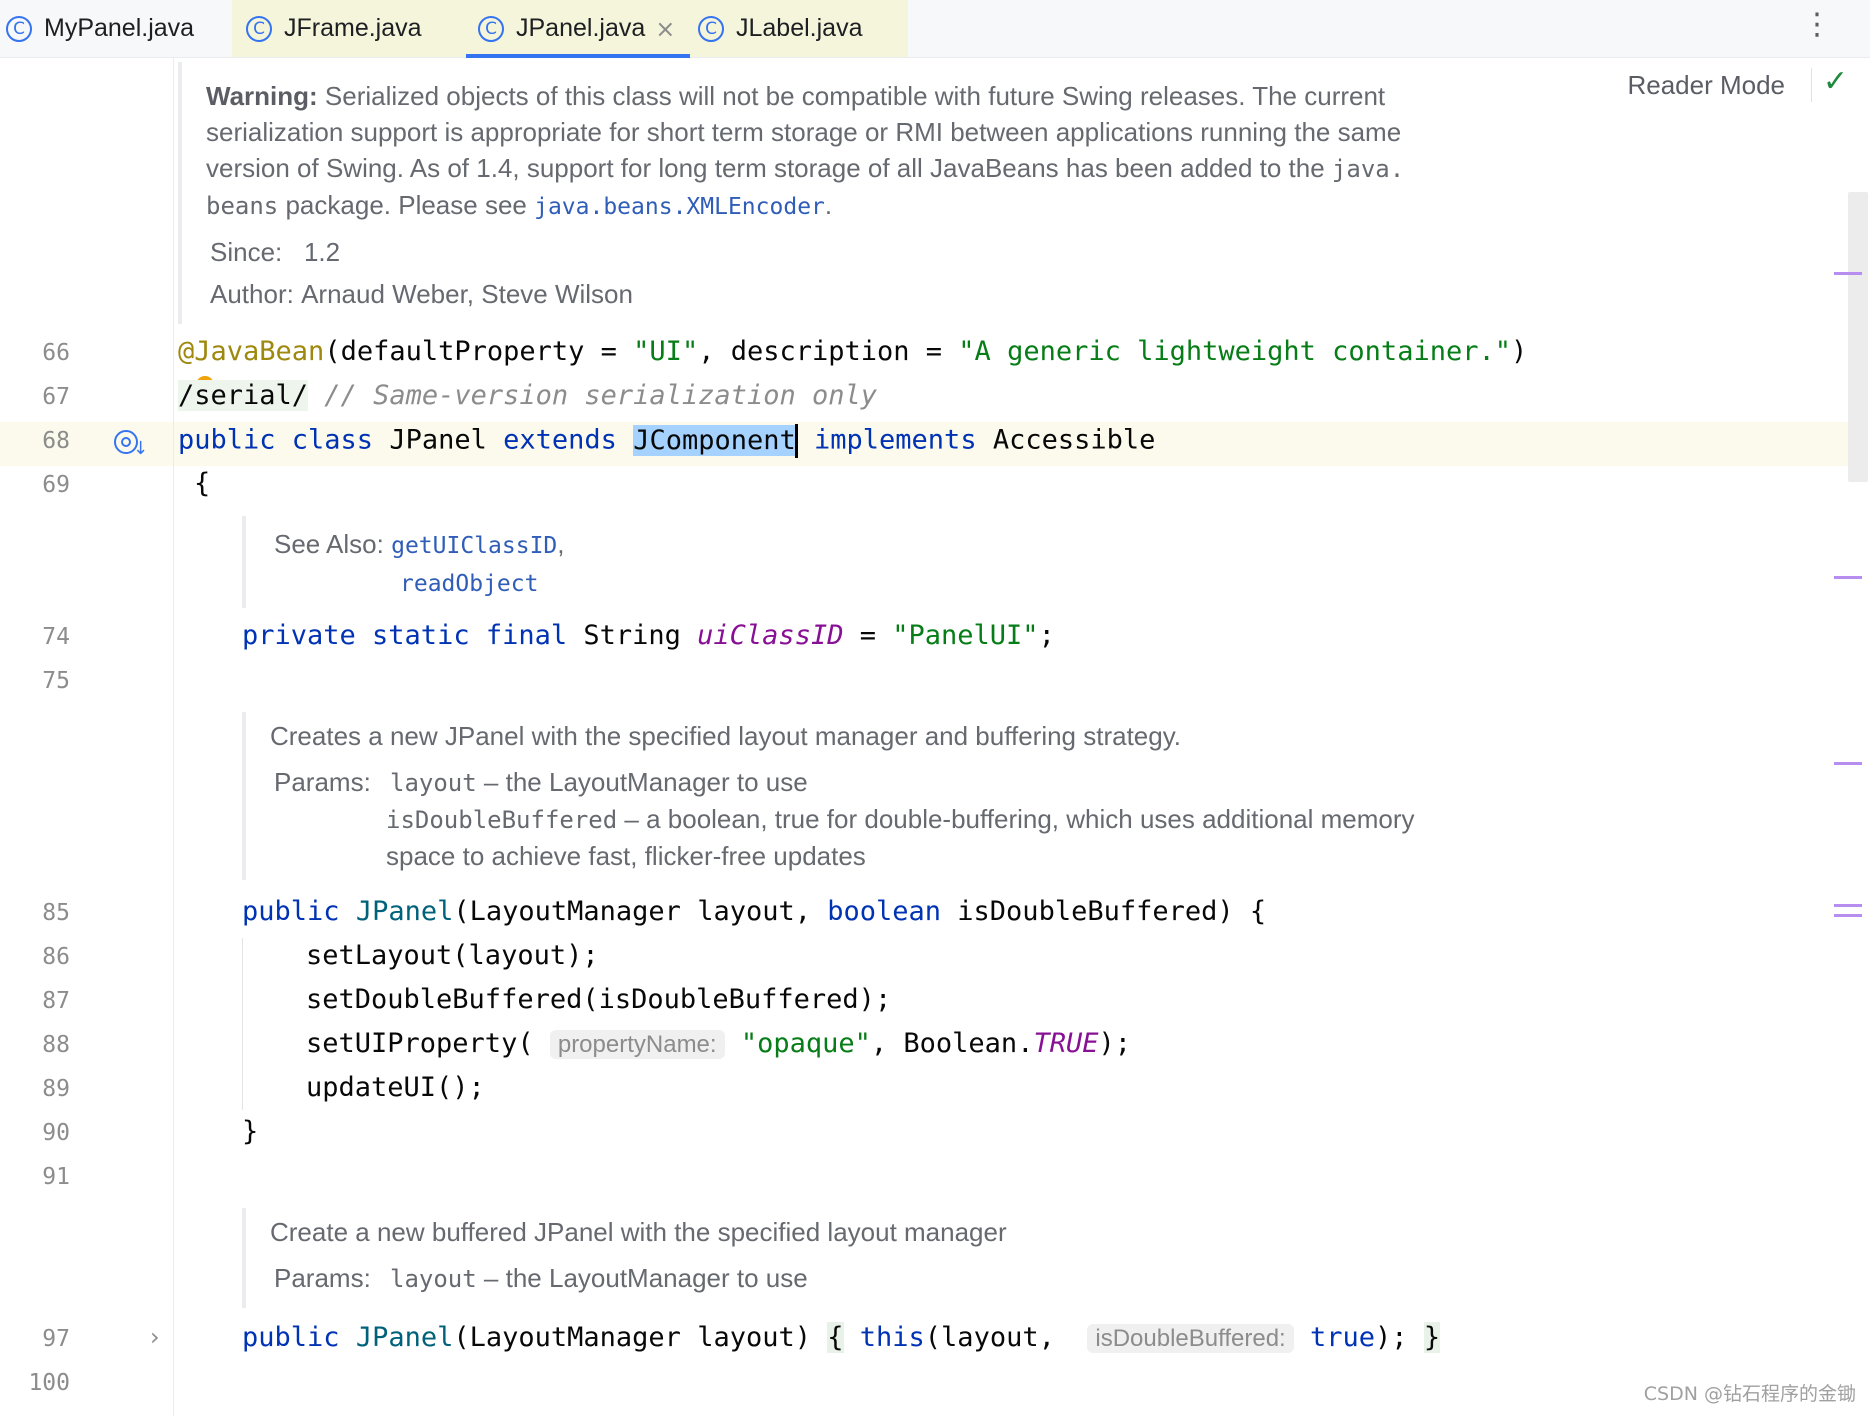 The height and width of the screenshot is (1416, 1870). Describe the element at coordinates (637, 1044) in the screenshot. I see `parameter-hint: propertyName:` at that location.